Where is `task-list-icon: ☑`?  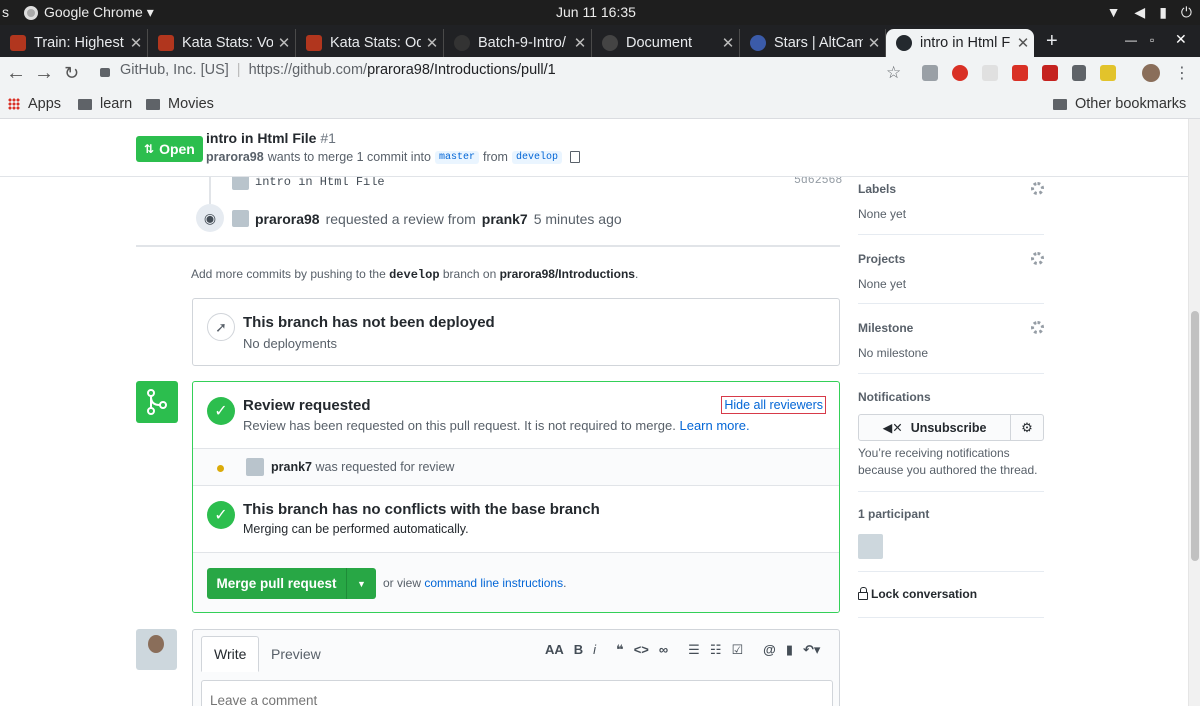 task-list-icon: ☑ is located at coordinates (737, 650).